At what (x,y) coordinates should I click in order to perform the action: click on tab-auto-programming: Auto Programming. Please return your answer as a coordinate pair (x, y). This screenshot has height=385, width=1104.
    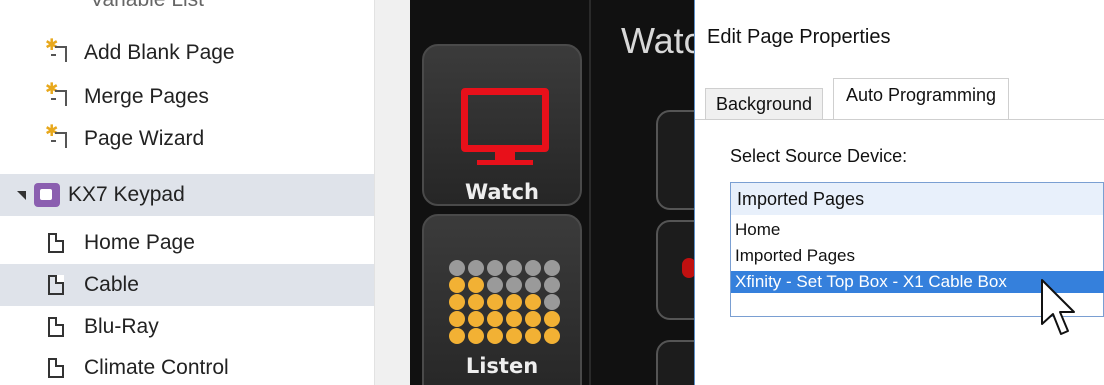
    Looking at the image, I should click on (921, 99).